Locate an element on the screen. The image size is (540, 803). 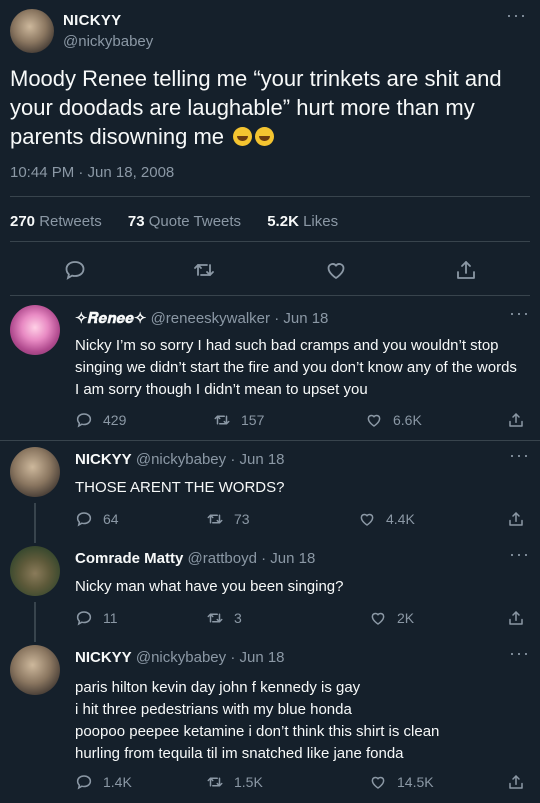
like-button: 6.6K is located at coordinates (393, 420).